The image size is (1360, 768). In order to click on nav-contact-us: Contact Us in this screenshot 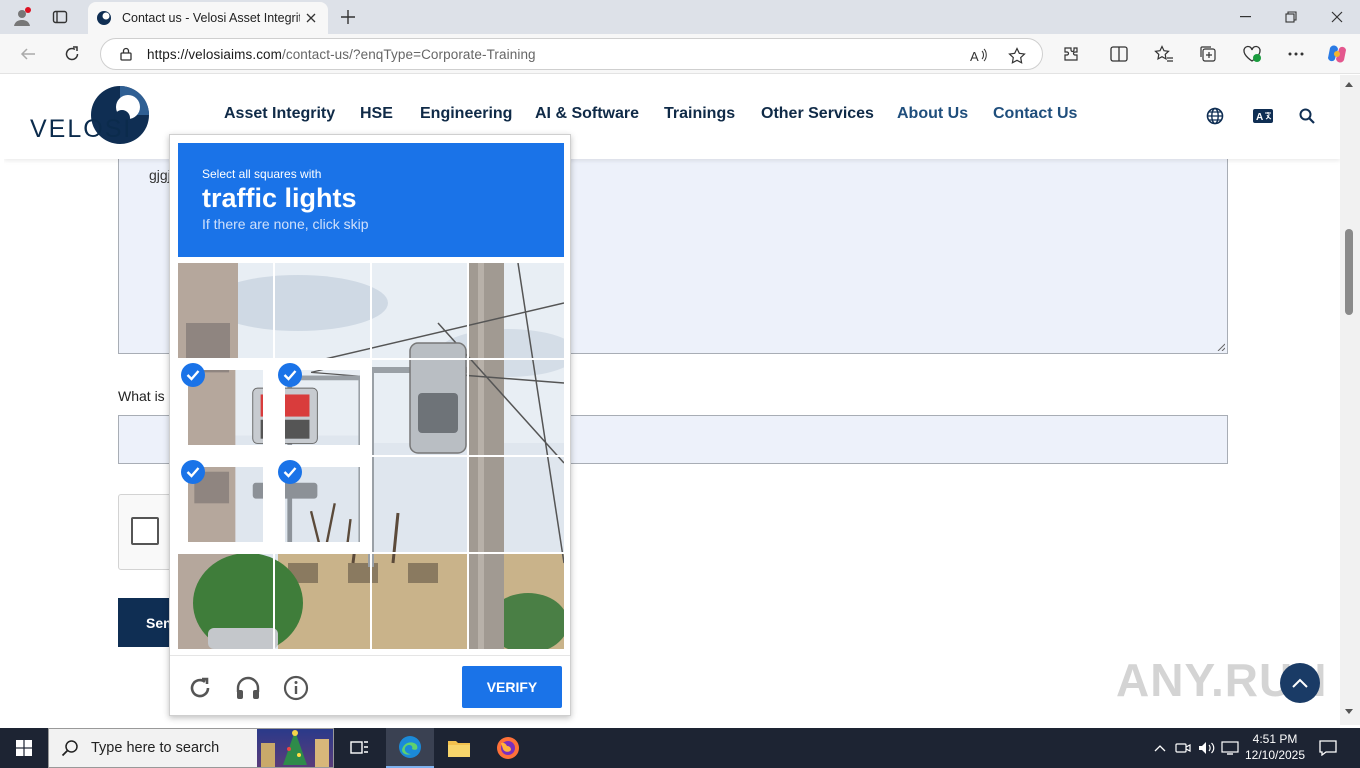, I will do `click(1035, 114)`.